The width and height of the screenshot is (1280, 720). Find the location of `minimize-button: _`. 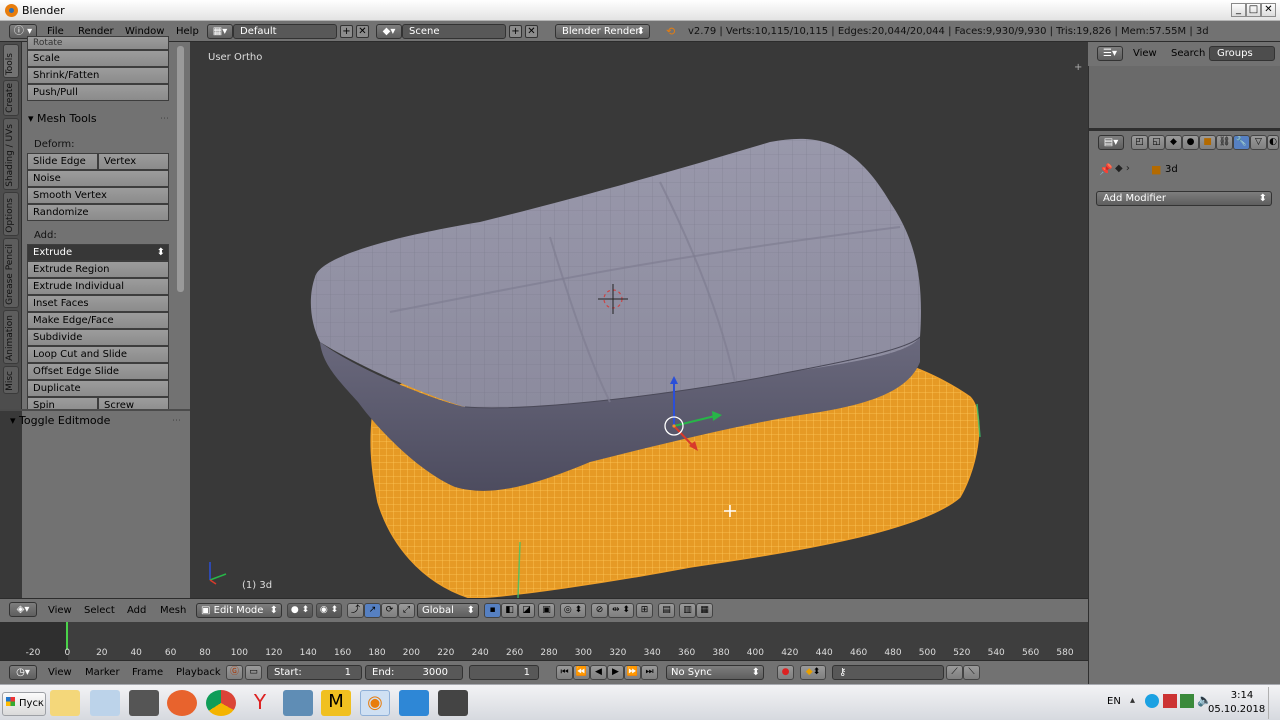

minimize-button: _ is located at coordinates (1238, 10).